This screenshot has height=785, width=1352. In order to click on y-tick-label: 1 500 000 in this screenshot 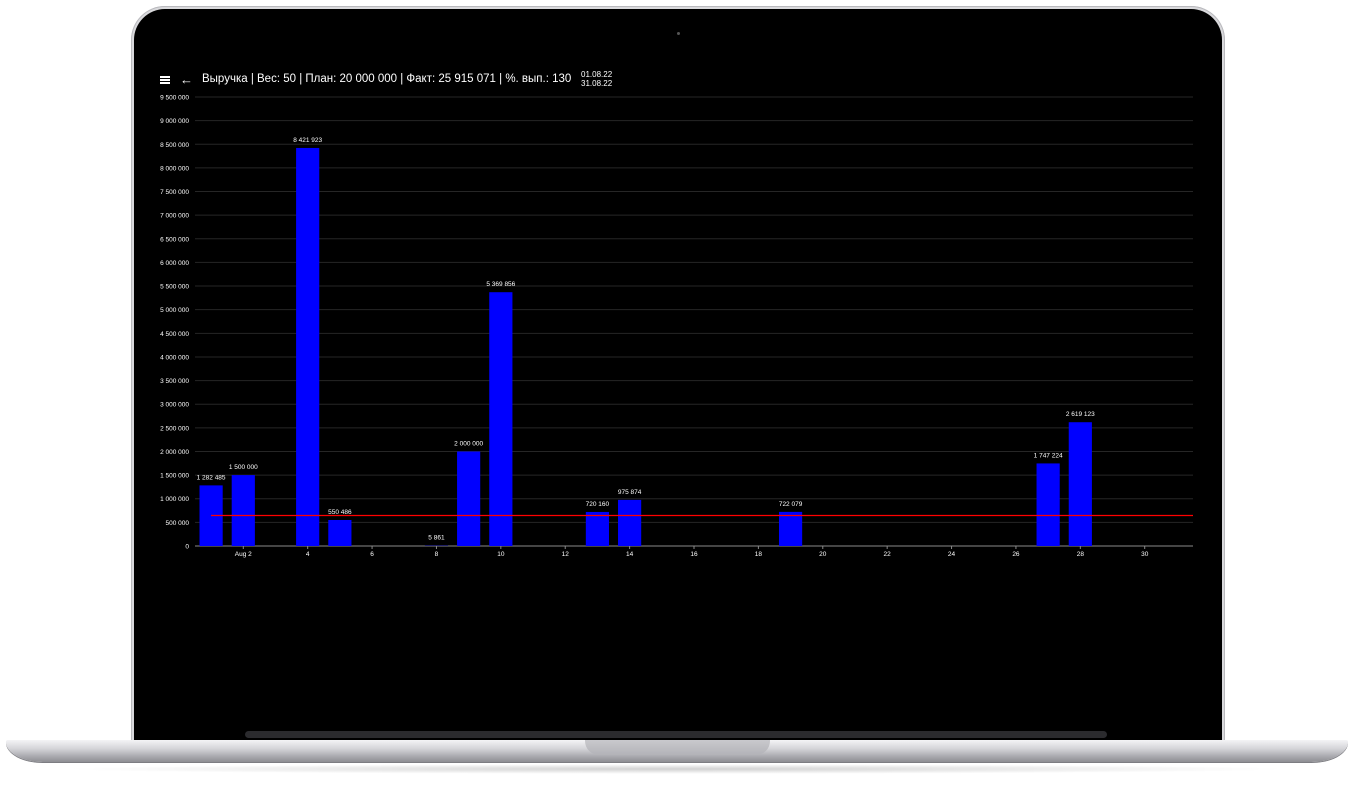, I will do `click(174, 476)`.